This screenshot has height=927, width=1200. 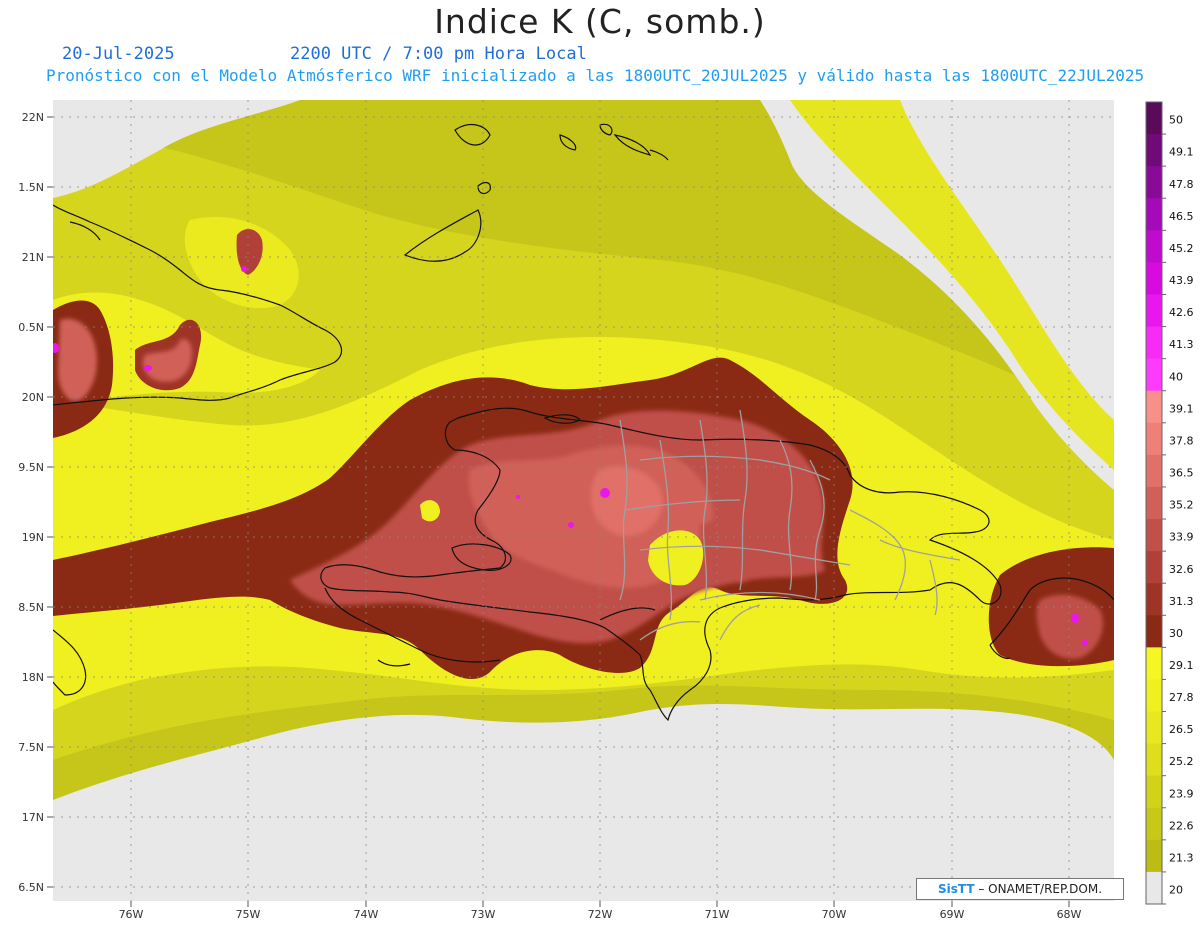 I want to click on lat-label: 20N, so click(x=33, y=397).